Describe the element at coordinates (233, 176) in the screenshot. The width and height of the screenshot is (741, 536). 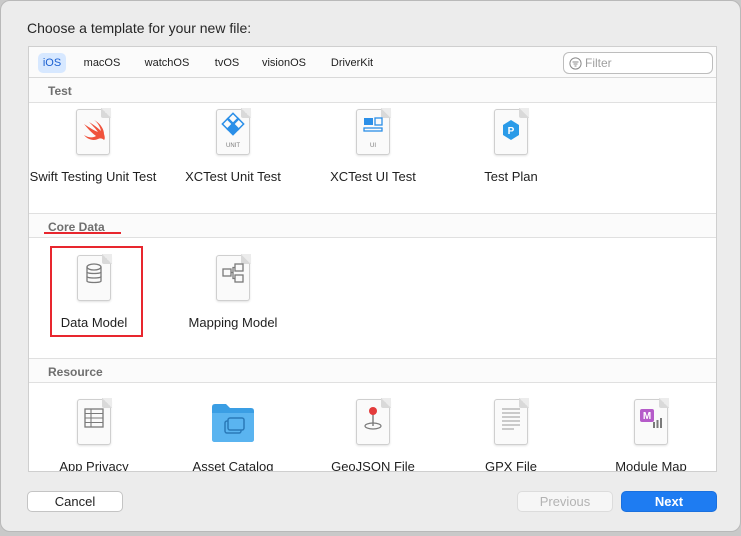
I see `template-label: XCTest Unit Test` at that location.